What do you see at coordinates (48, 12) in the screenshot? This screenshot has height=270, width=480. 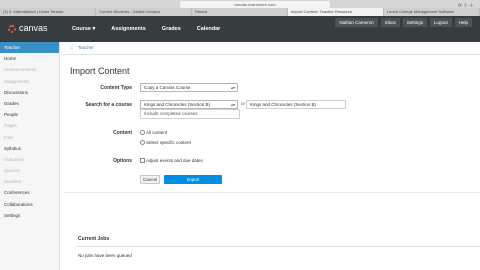 I see `browser-tab: (1) 2: International | Home Stream` at bounding box center [48, 12].